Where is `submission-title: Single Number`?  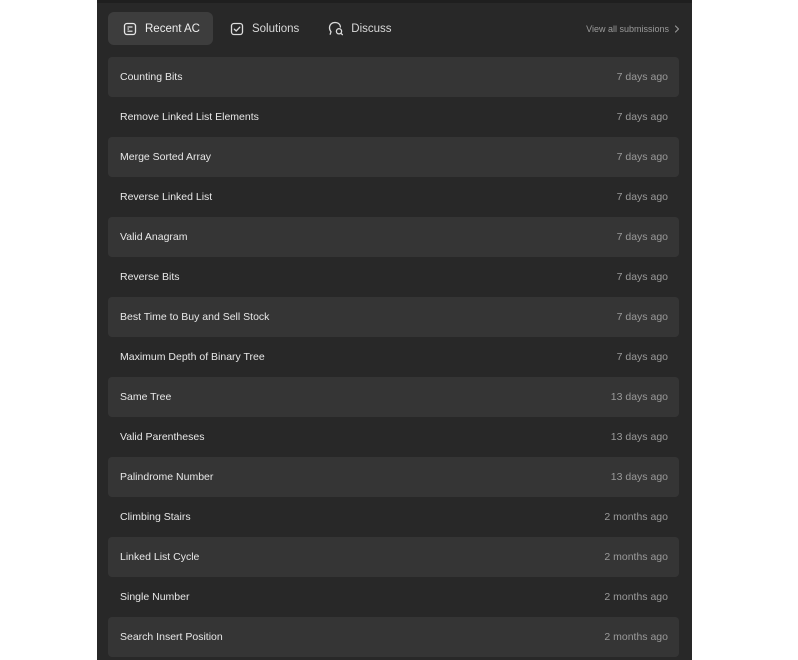
submission-title: Single Number is located at coordinates (155, 597).